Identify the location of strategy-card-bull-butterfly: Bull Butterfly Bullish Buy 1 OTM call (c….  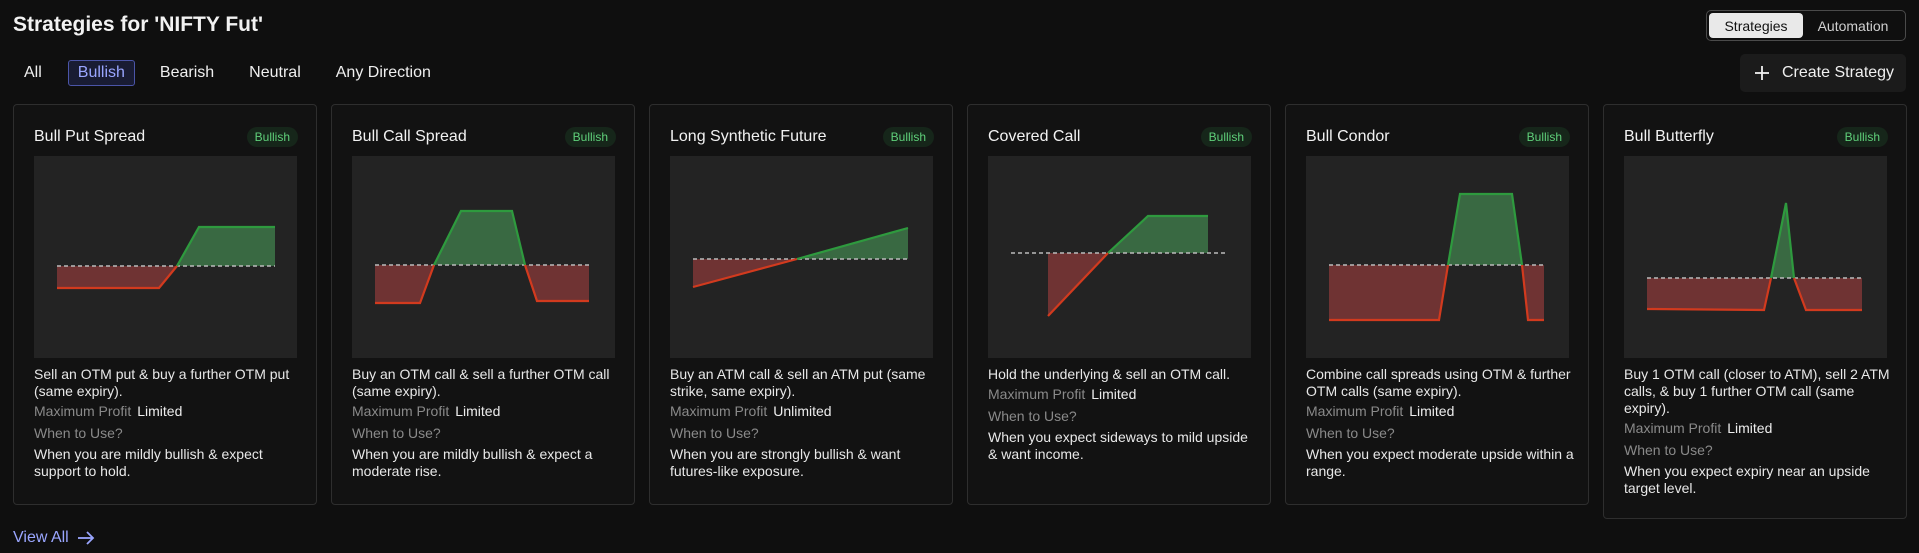
(1755, 311).